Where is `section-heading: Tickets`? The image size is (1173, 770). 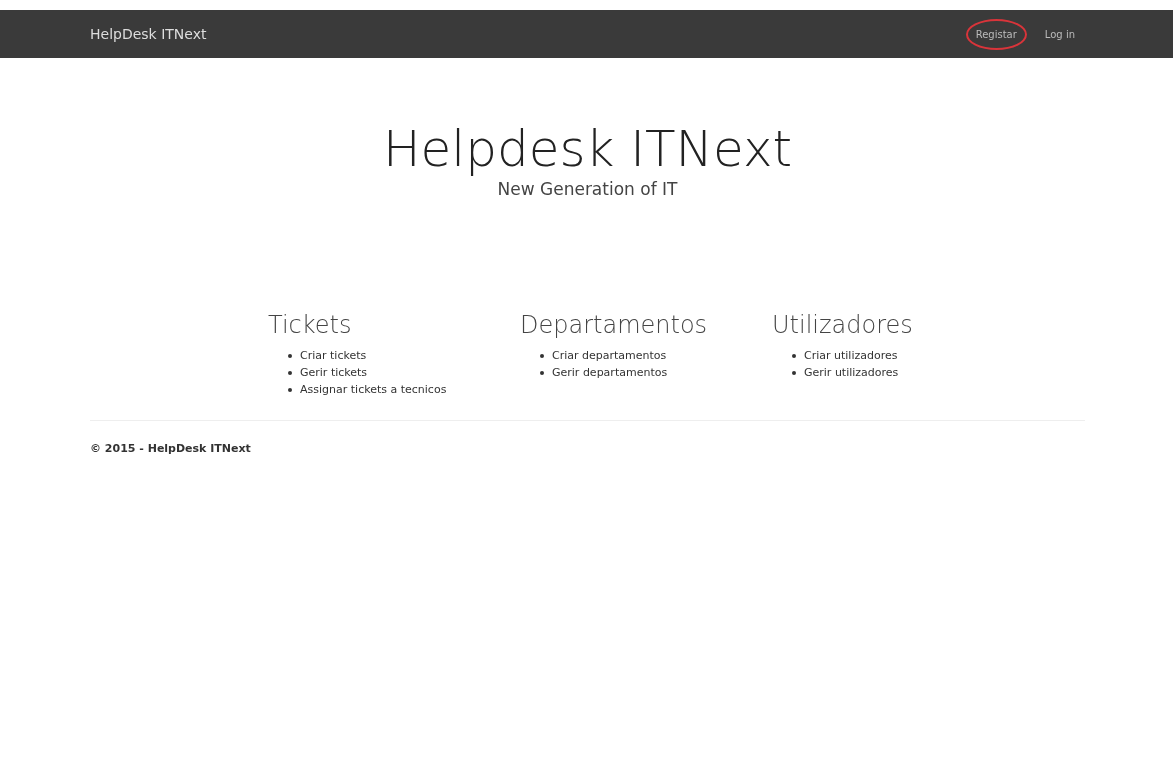 section-heading: Tickets is located at coordinates (310, 325).